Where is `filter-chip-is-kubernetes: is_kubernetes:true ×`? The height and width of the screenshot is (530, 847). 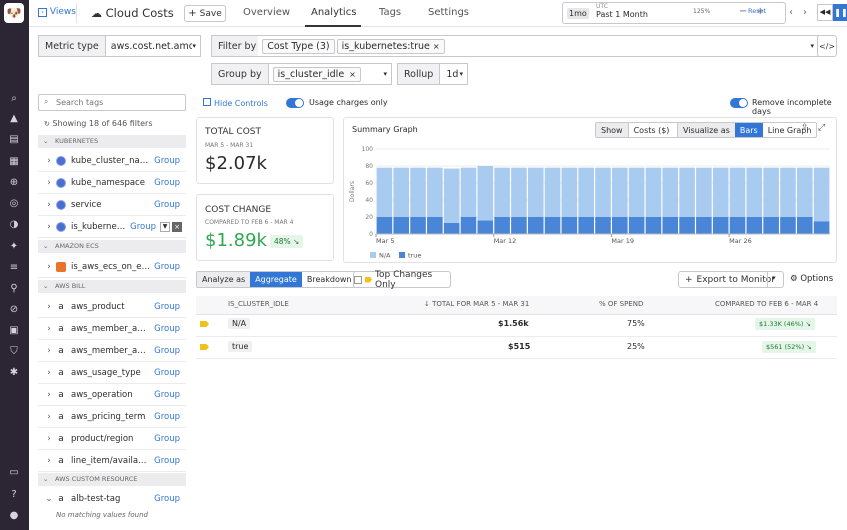 filter-chip-is-kubernetes: is_kubernetes:true × is located at coordinates (390, 46).